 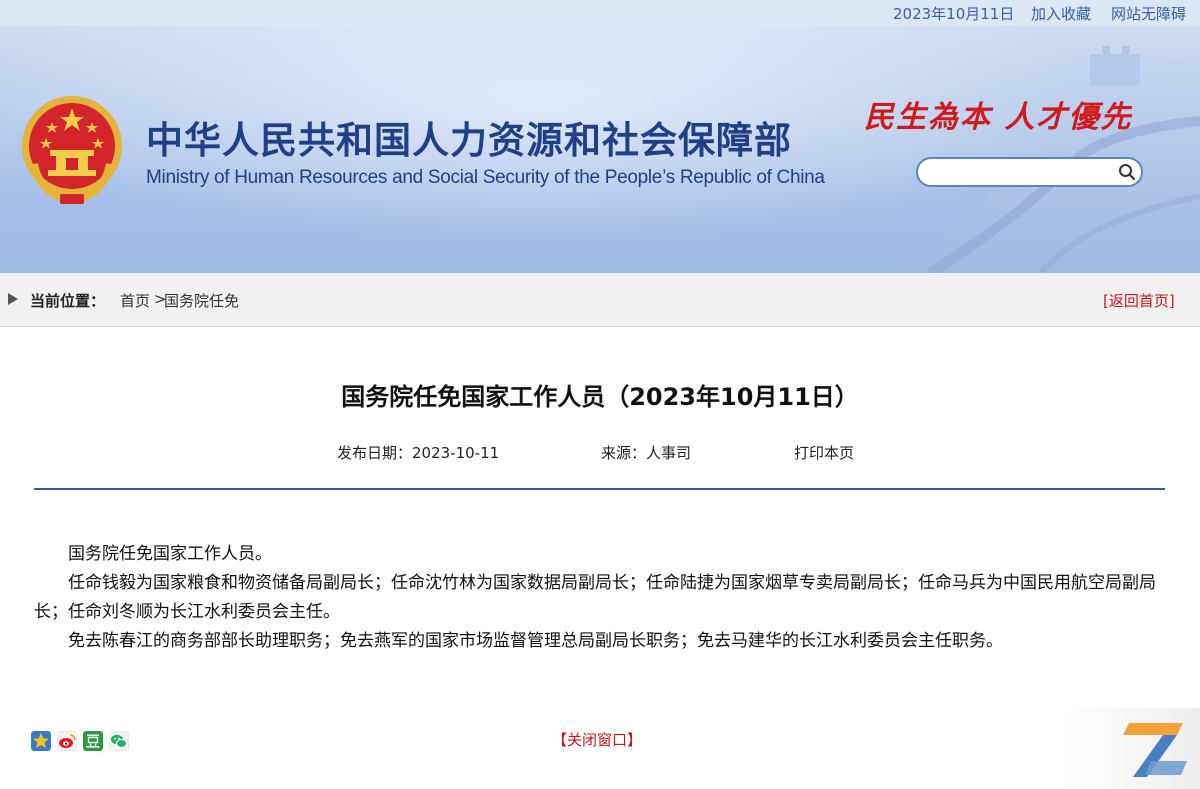 I want to click on breadcrumb-section-link: 国务院任免, so click(x=201, y=300).